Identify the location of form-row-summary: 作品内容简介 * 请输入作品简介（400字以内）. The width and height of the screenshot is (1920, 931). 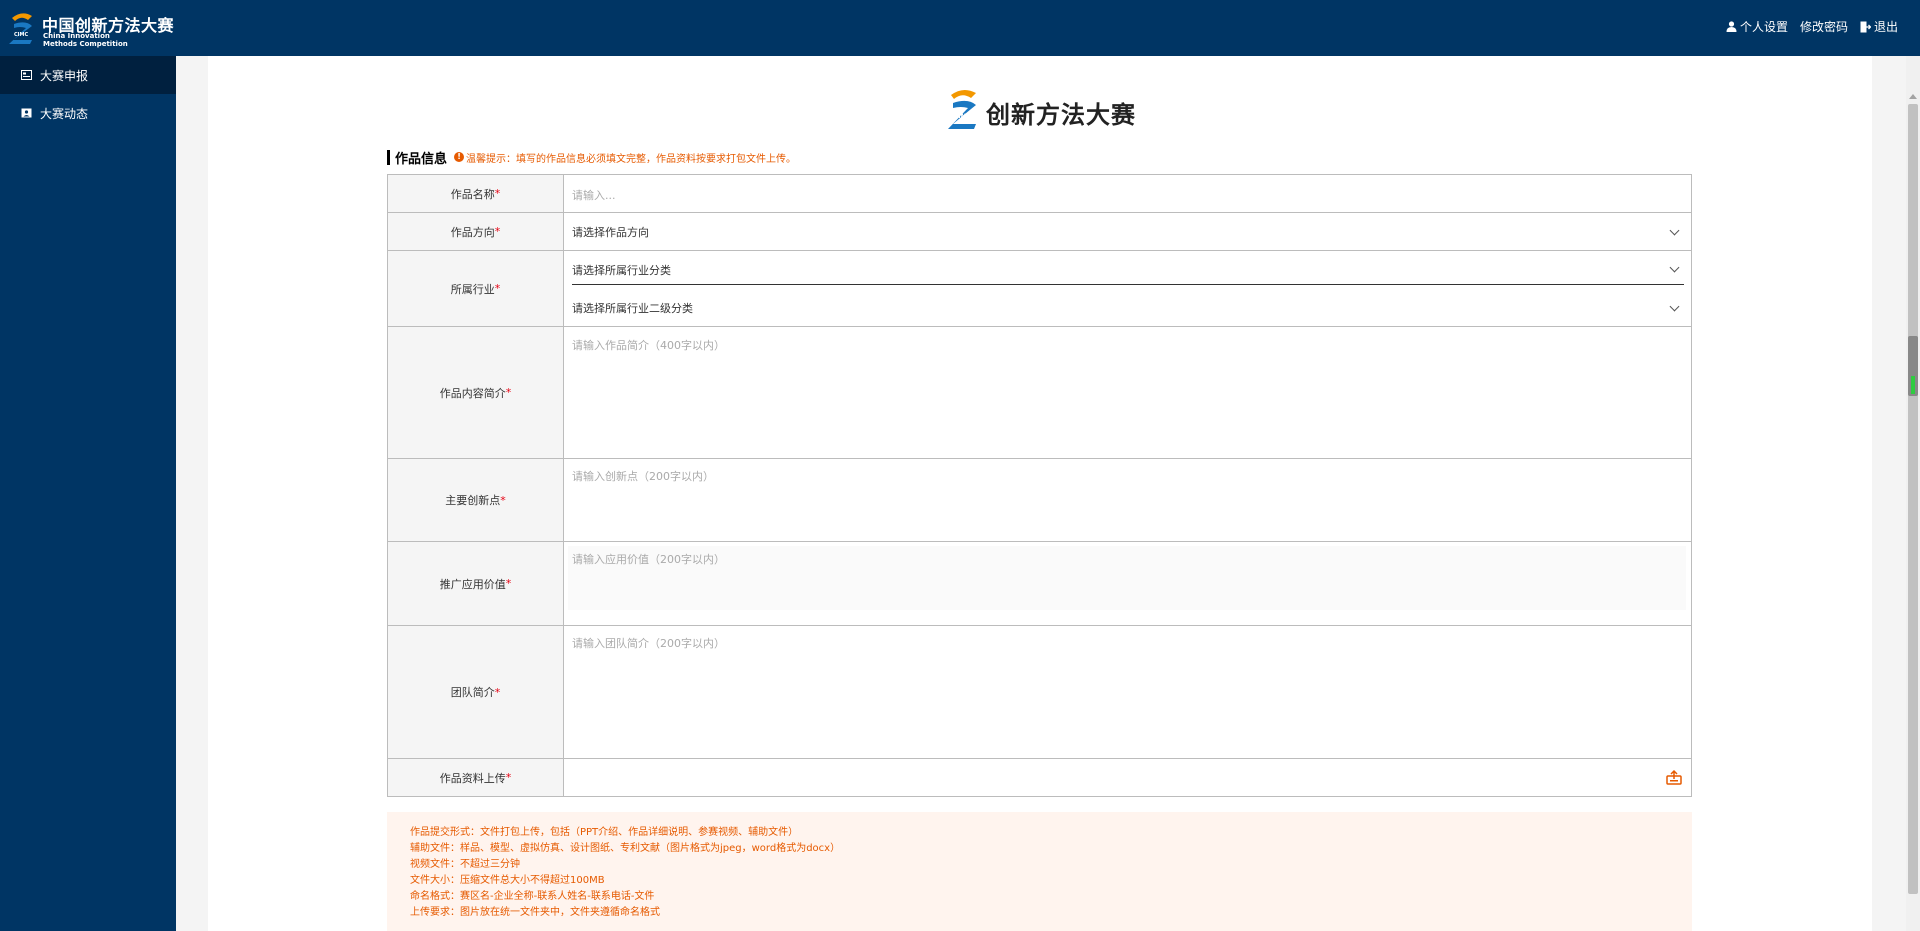
(1039, 393).